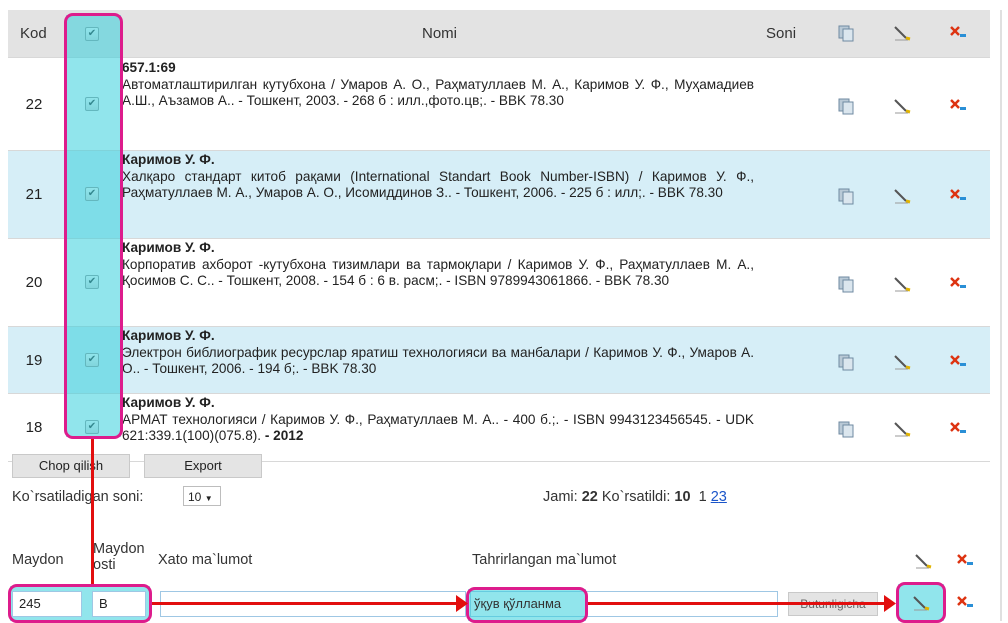 This screenshot has height=623, width=1008. I want to click on copy-header-icon, so click(846, 33).